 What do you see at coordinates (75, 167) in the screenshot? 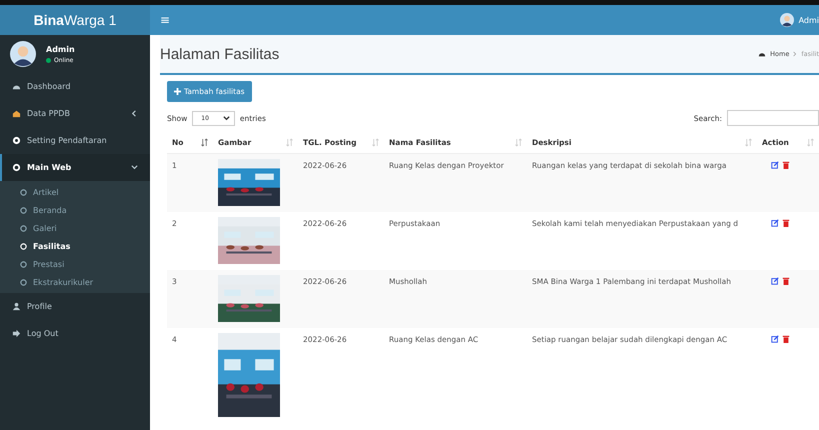
I see `sidebar-item: Main Web` at bounding box center [75, 167].